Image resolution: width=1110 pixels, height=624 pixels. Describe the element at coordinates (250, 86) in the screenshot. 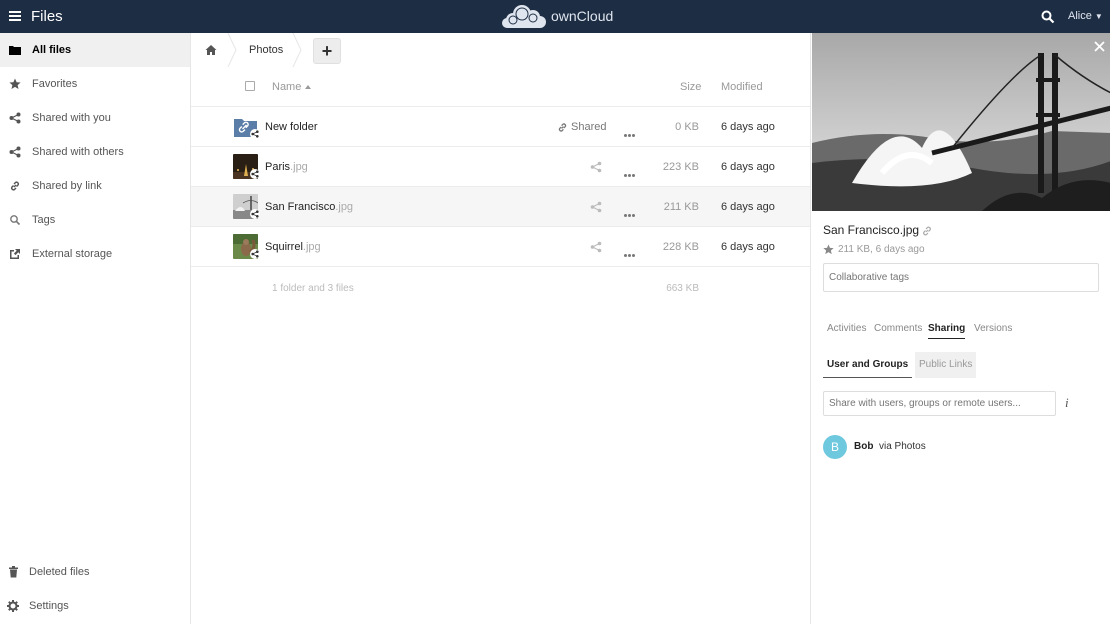

I see `select-all-checkbox` at that location.